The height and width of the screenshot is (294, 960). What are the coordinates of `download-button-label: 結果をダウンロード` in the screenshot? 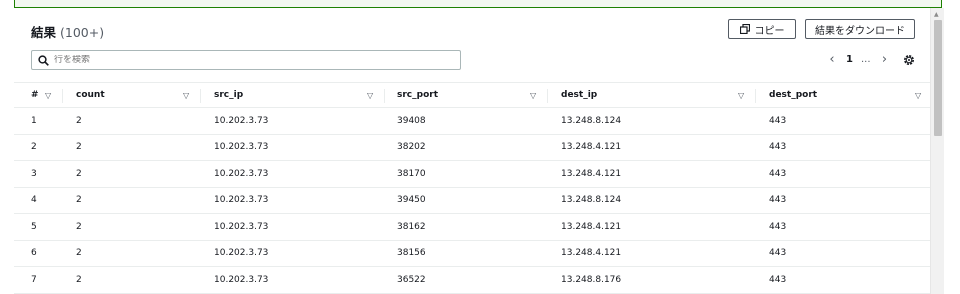 It's located at (860, 31).